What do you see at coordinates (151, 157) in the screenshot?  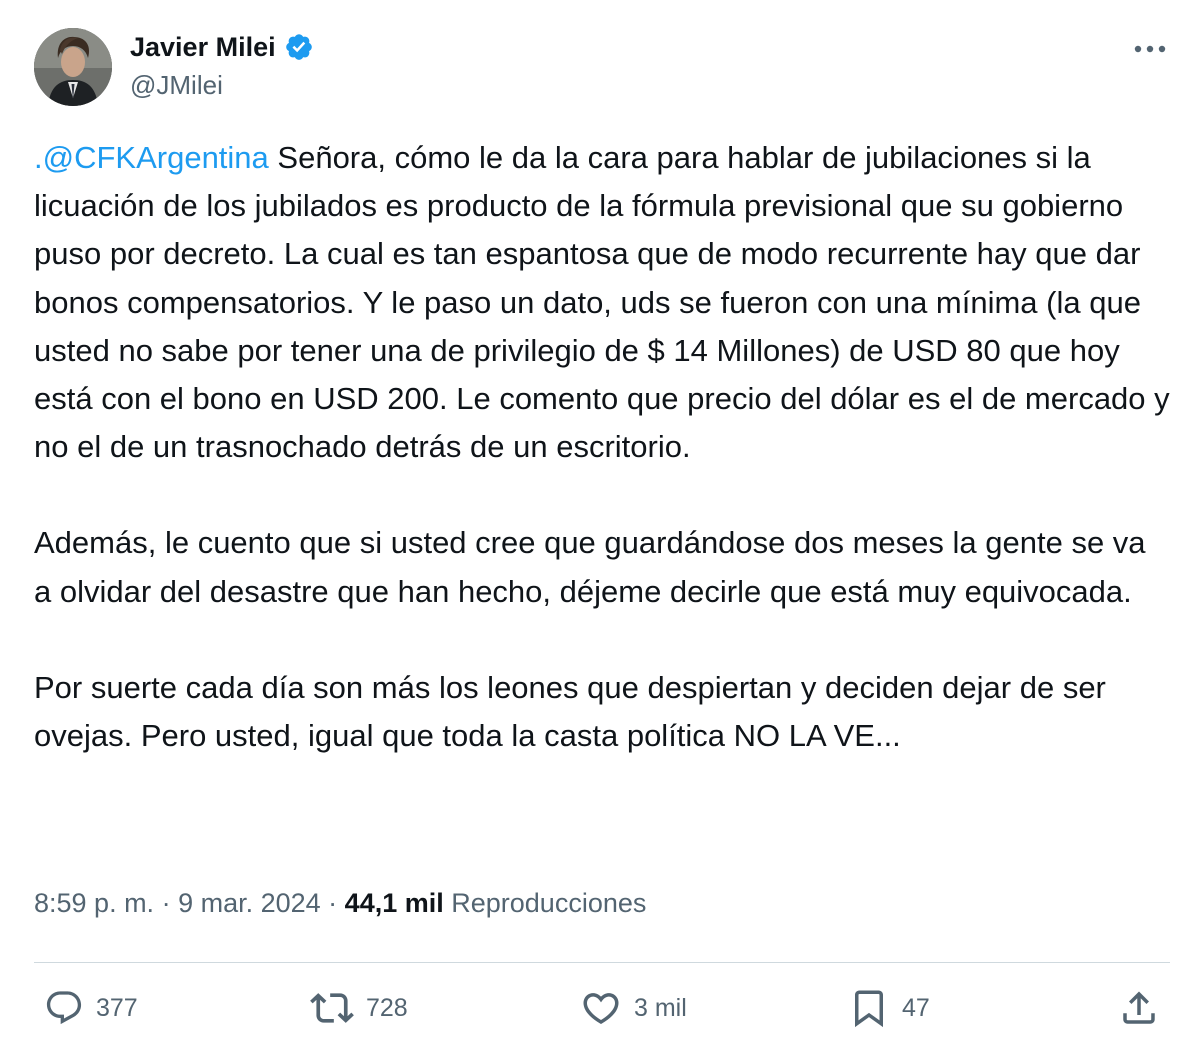 I see `mention-link: .@CFKArgentina` at bounding box center [151, 157].